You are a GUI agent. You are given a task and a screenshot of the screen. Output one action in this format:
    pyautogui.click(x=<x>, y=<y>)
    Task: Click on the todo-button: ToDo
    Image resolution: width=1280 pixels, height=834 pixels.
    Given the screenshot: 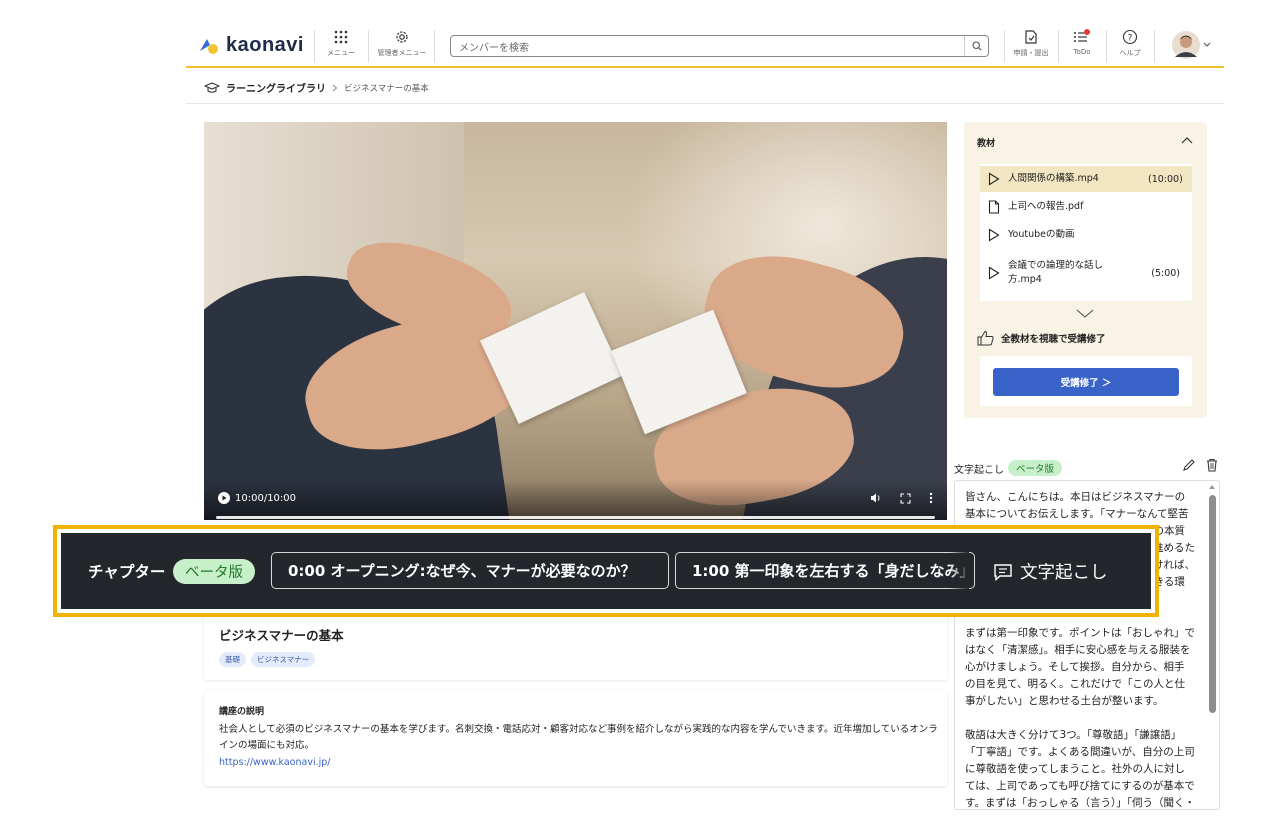 What is the action you would take?
    pyautogui.click(x=1082, y=45)
    